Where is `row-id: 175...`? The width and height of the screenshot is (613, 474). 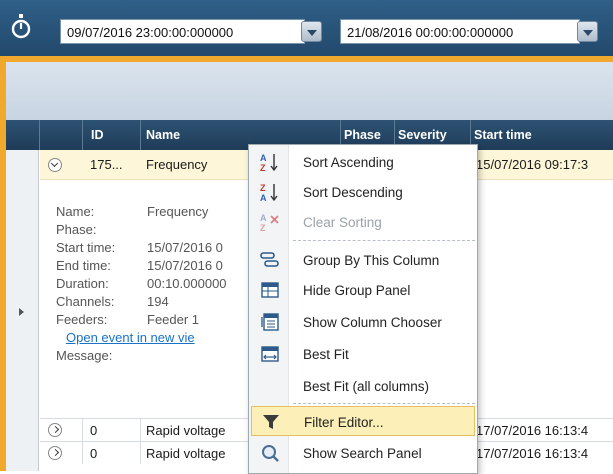 row-id: 175... is located at coordinates (106, 164).